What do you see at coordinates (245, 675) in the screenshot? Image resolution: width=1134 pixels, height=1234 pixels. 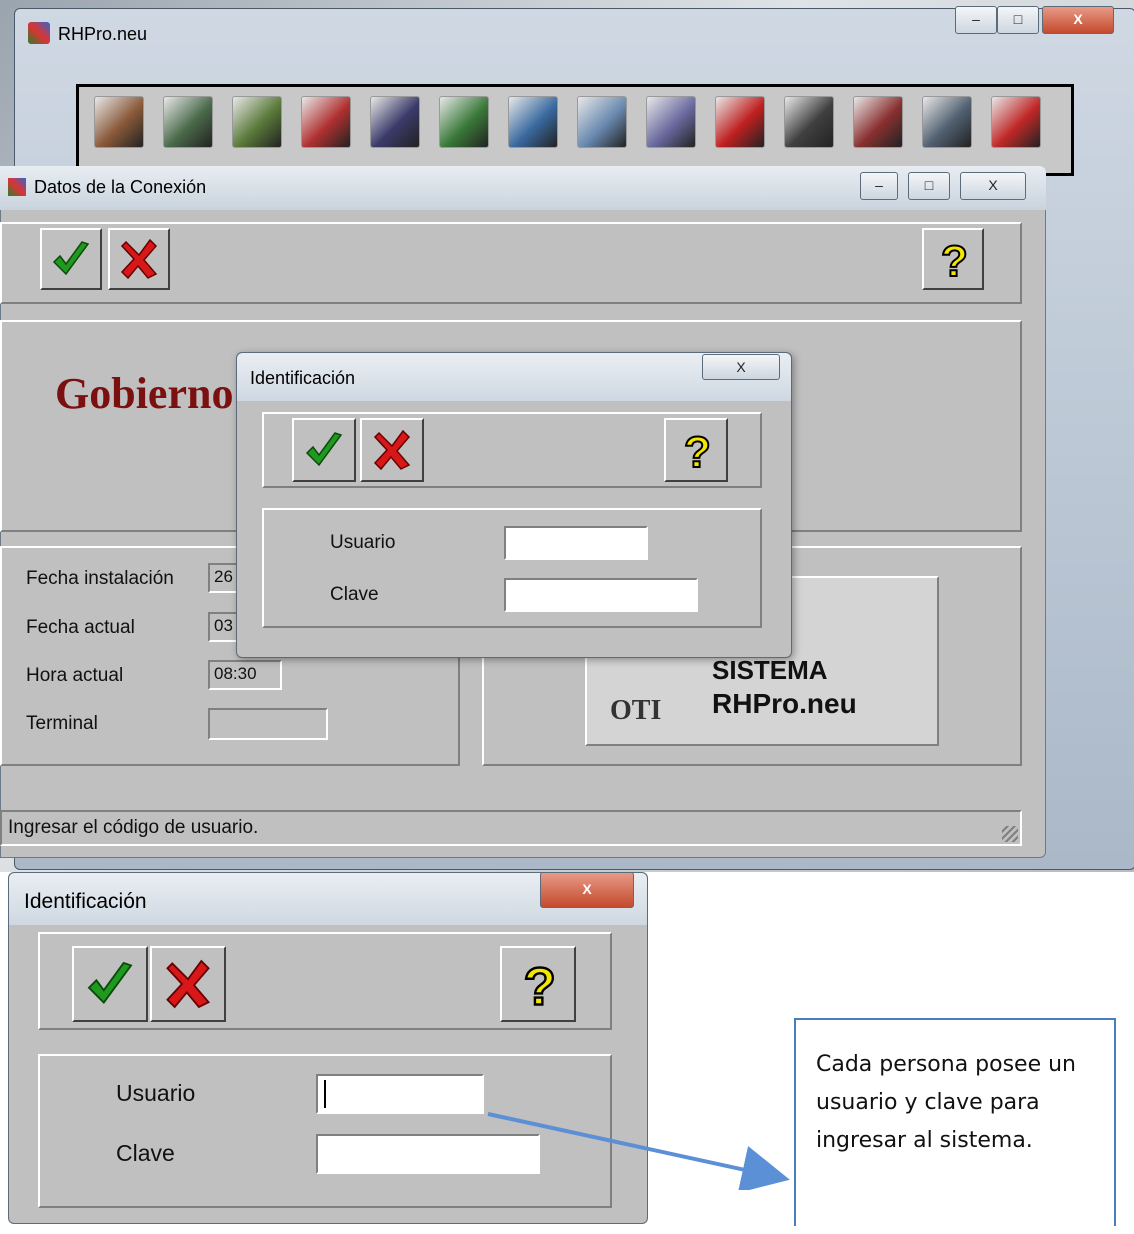 I see `hora-actual-field: 08:30` at bounding box center [245, 675].